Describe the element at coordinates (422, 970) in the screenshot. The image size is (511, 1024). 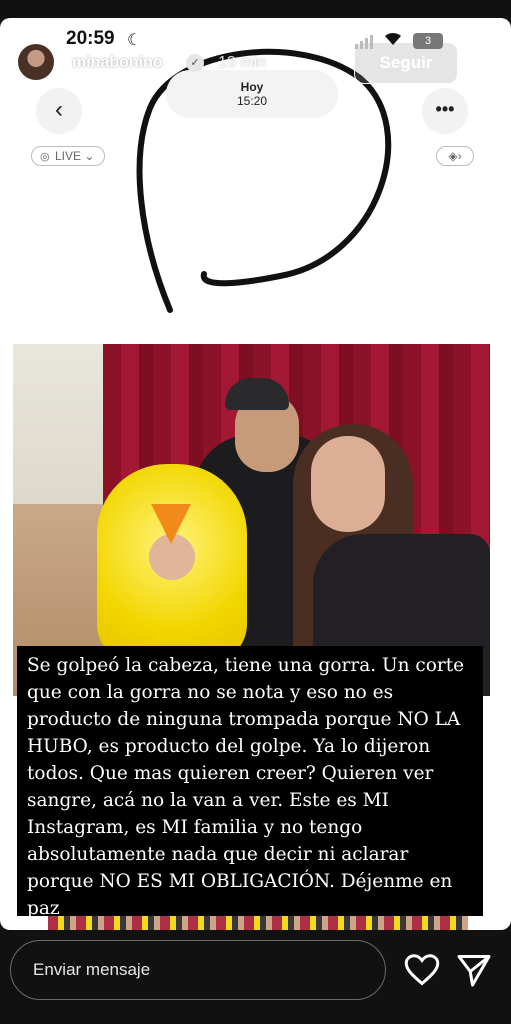
I see `heart-icon` at that location.